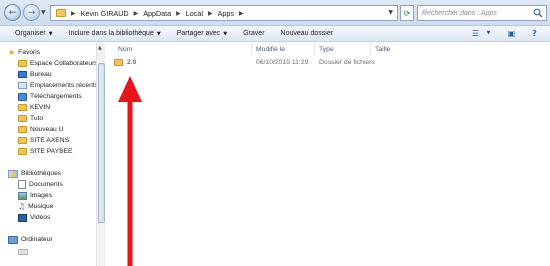 The height and width of the screenshot is (266, 550). I want to click on nav-label: Tuto, so click(37, 118).